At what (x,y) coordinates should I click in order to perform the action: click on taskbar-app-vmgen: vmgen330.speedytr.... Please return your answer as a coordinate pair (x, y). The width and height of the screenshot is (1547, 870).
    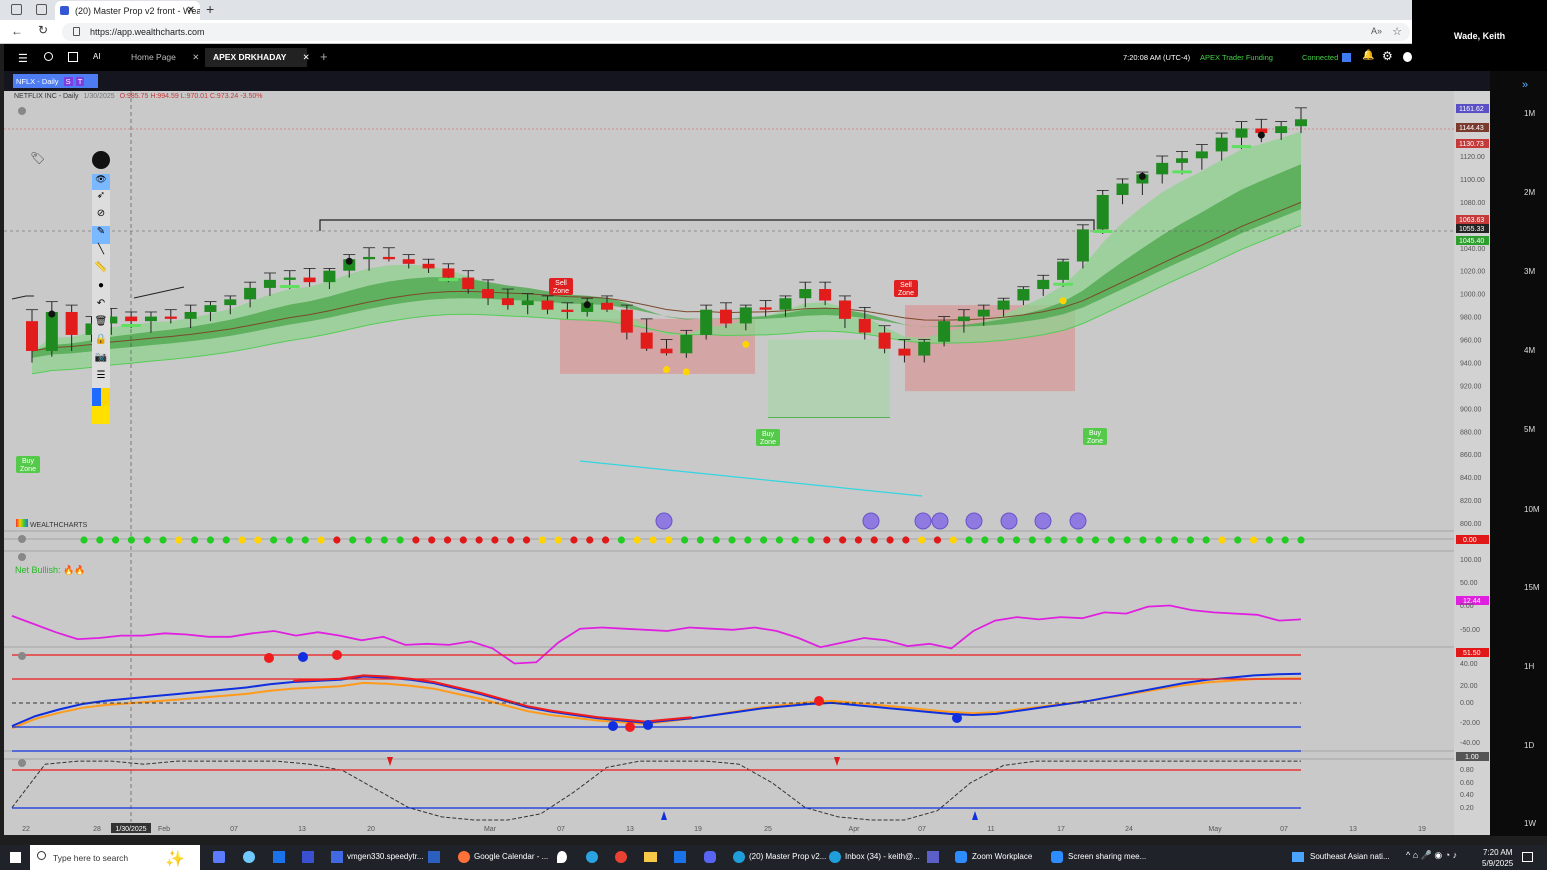
    Looking at the image, I should click on (385, 856).